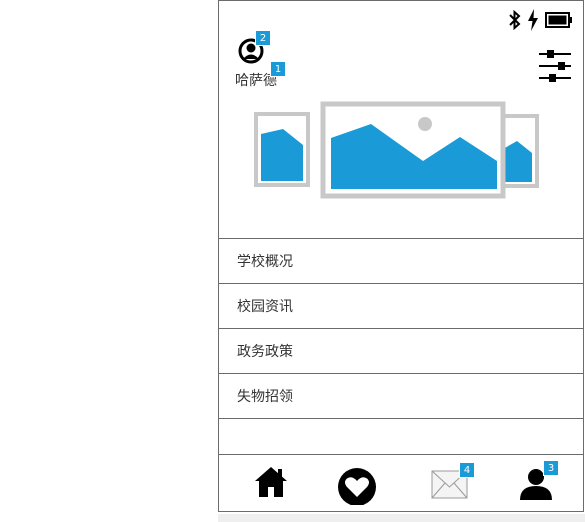 This screenshot has height=522, width=585. Describe the element at coordinates (541, 20) in the screenshot. I see `status-bar` at that location.